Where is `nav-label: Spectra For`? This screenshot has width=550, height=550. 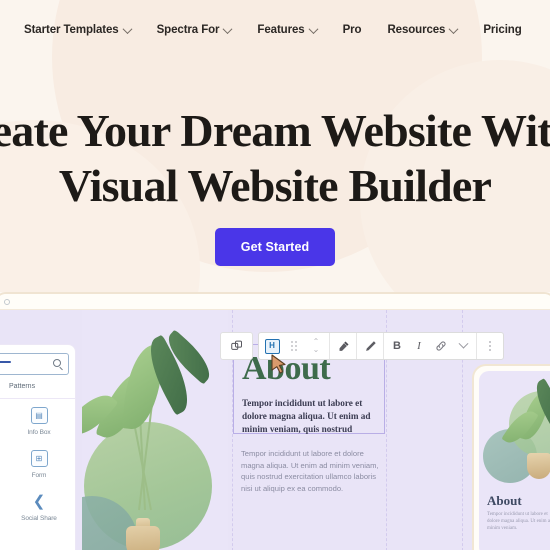 nav-label: Spectra For is located at coordinates (188, 30).